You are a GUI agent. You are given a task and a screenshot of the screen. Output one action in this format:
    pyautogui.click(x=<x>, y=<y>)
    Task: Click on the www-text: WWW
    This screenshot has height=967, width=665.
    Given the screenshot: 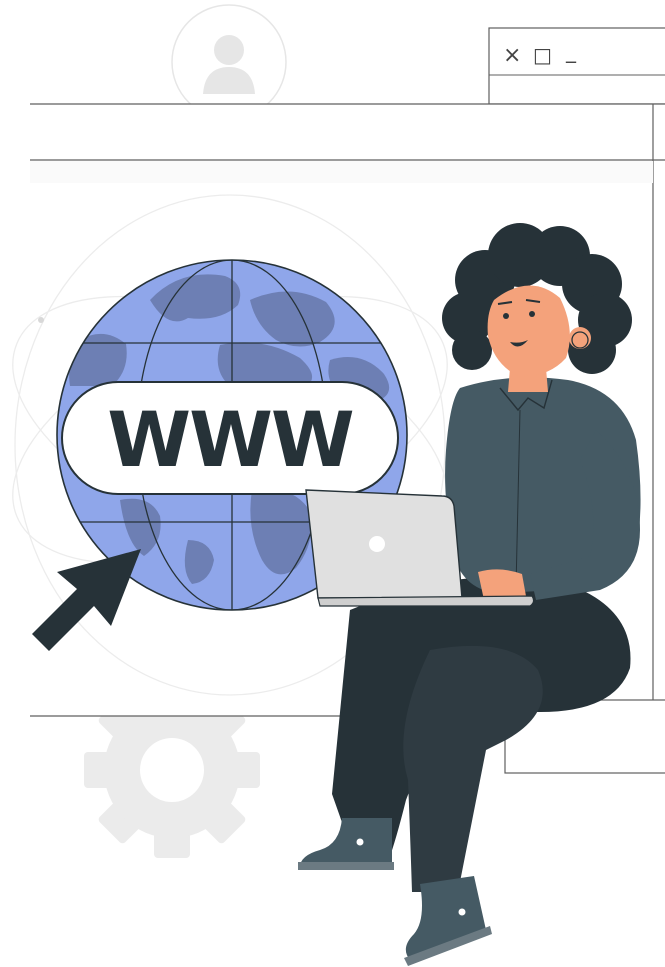 What is the action you would take?
    pyautogui.click(x=230, y=439)
    